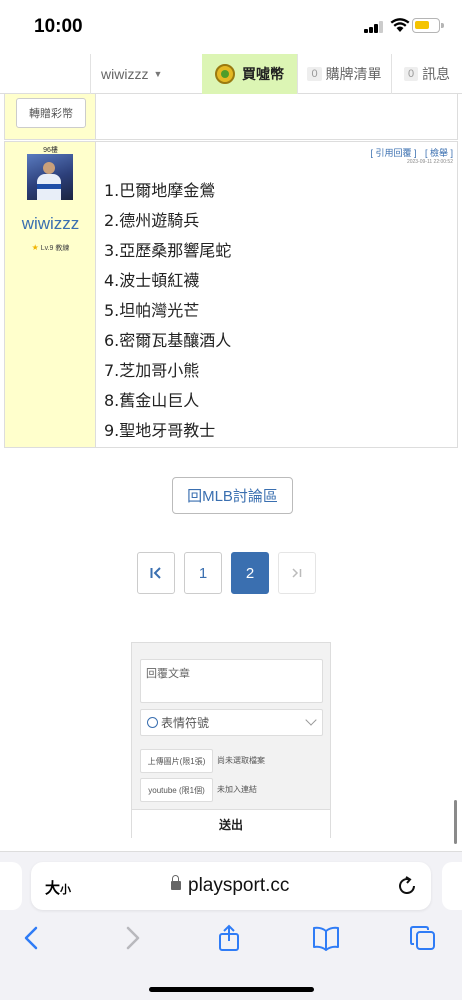  What do you see at coordinates (35, 247) in the screenshot?
I see `star-icon: ★` at bounding box center [35, 247].